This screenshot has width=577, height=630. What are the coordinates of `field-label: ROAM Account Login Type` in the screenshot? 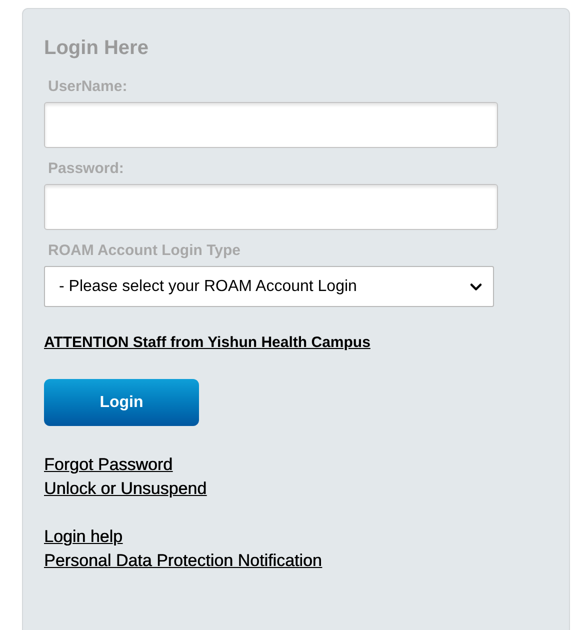 It's located at (144, 251).